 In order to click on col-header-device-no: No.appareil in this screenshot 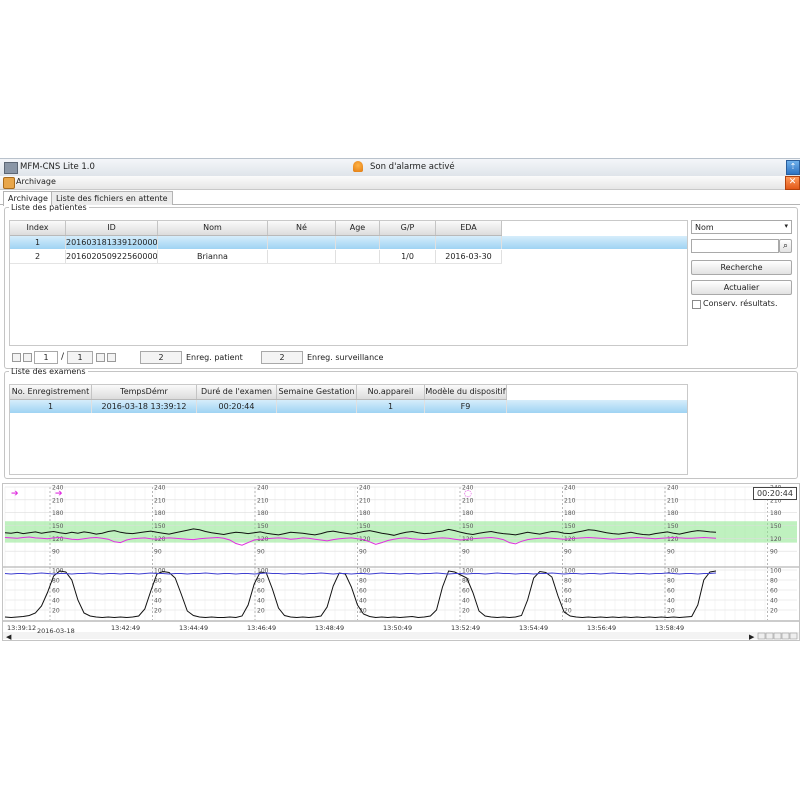, I will do `click(391, 392)`.